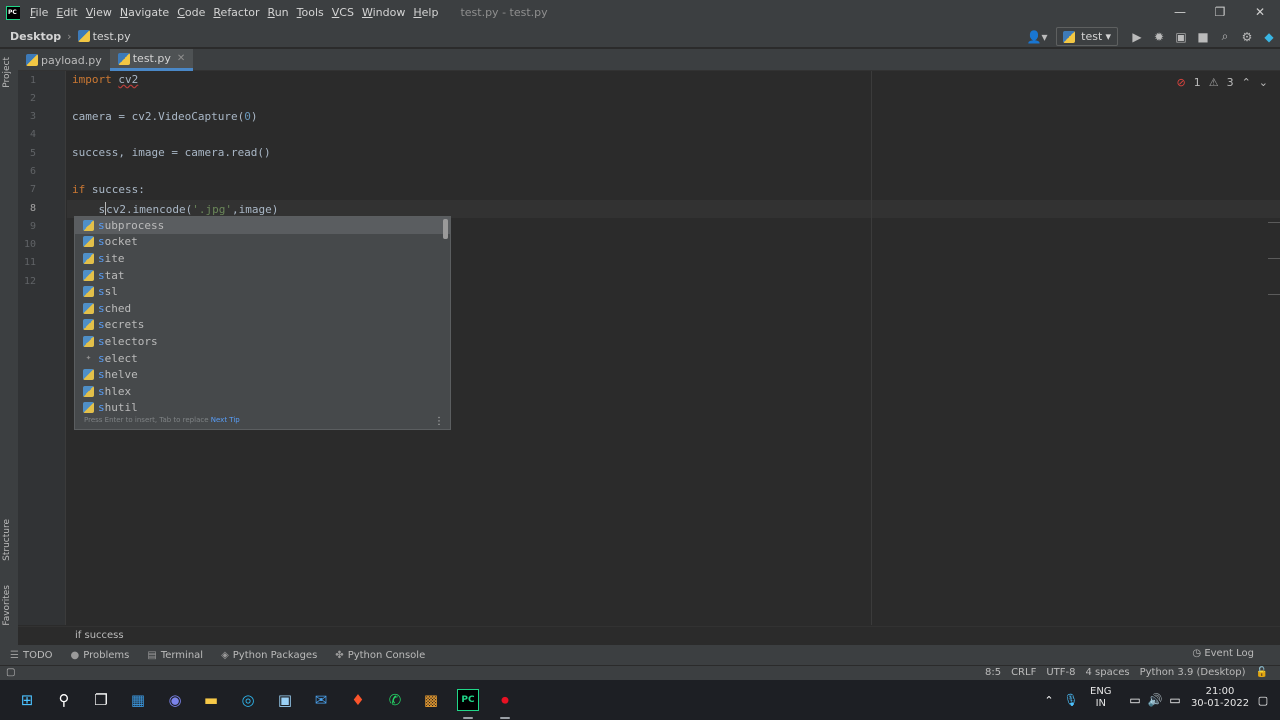  I want to click on terminal-tool-button: ▤ Terminal, so click(175, 655).